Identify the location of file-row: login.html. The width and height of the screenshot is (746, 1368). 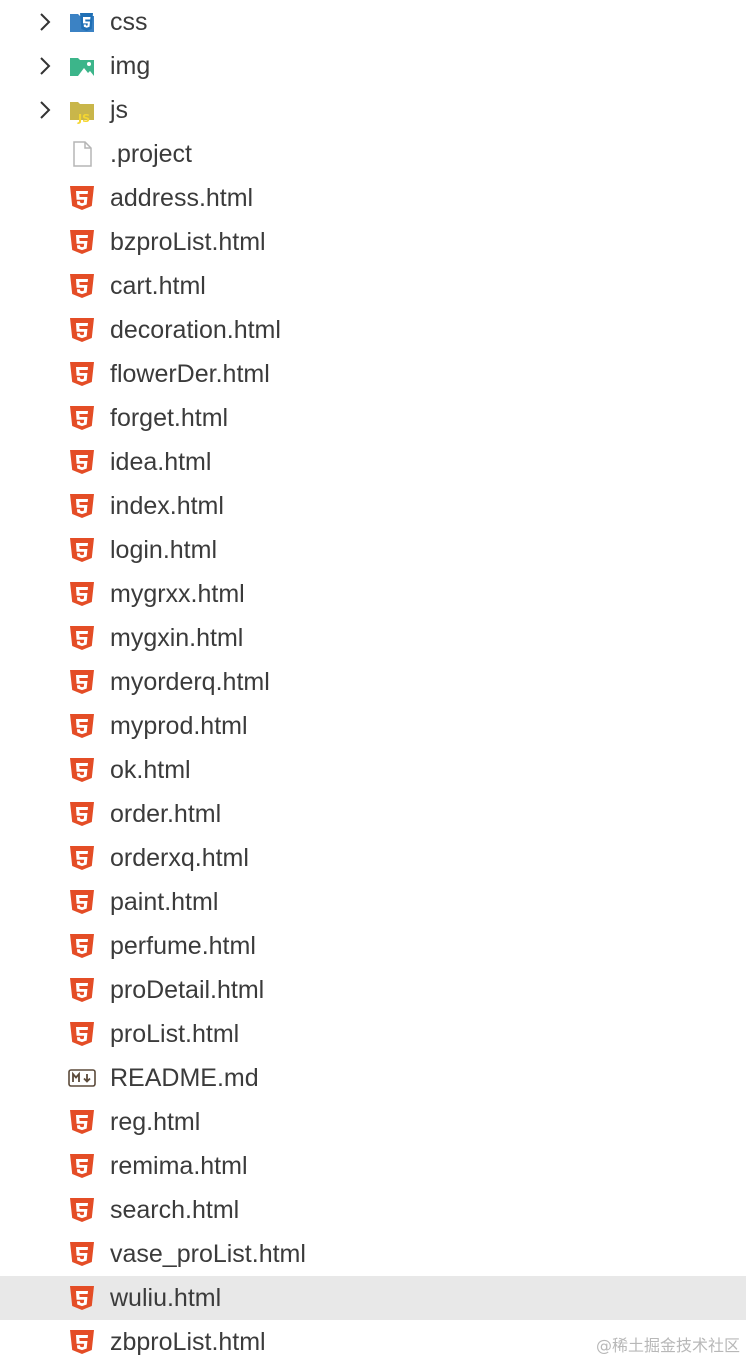
(373, 550).